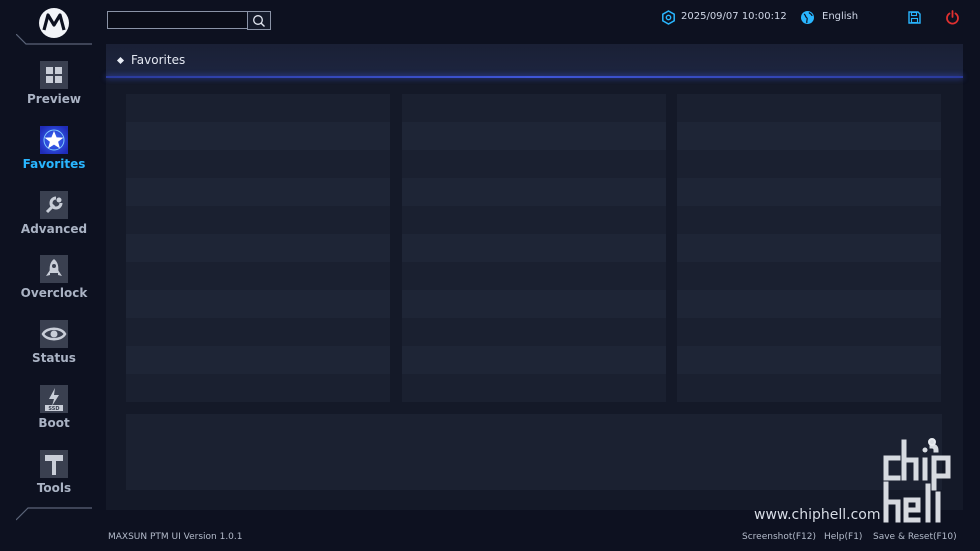  What do you see at coordinates (840, 16) in the screenshot?
I see `language-selector: English` at bounding box center [840, 16].